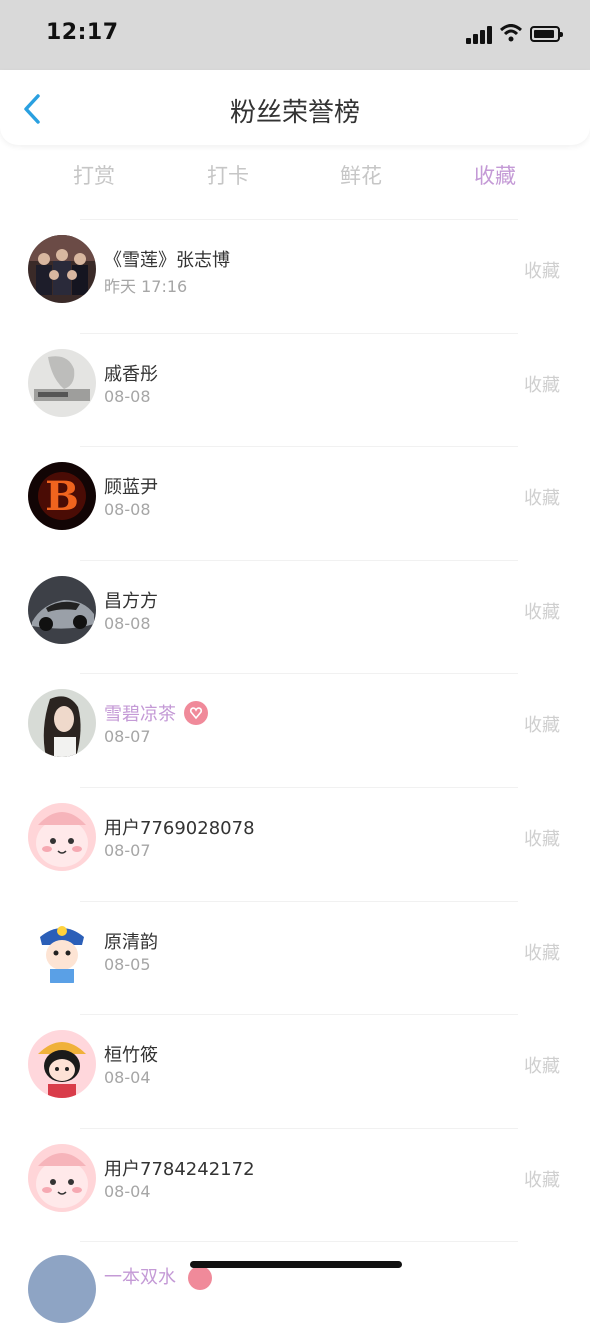 This screenshot has width=590, height=1323. I want to click on fan-name-text: 昌方方, so click(131, 601).